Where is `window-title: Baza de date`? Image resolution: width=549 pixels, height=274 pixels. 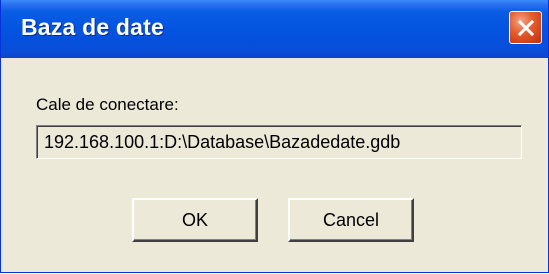
window-title: Baza de date is located at coordinates (93, 27).